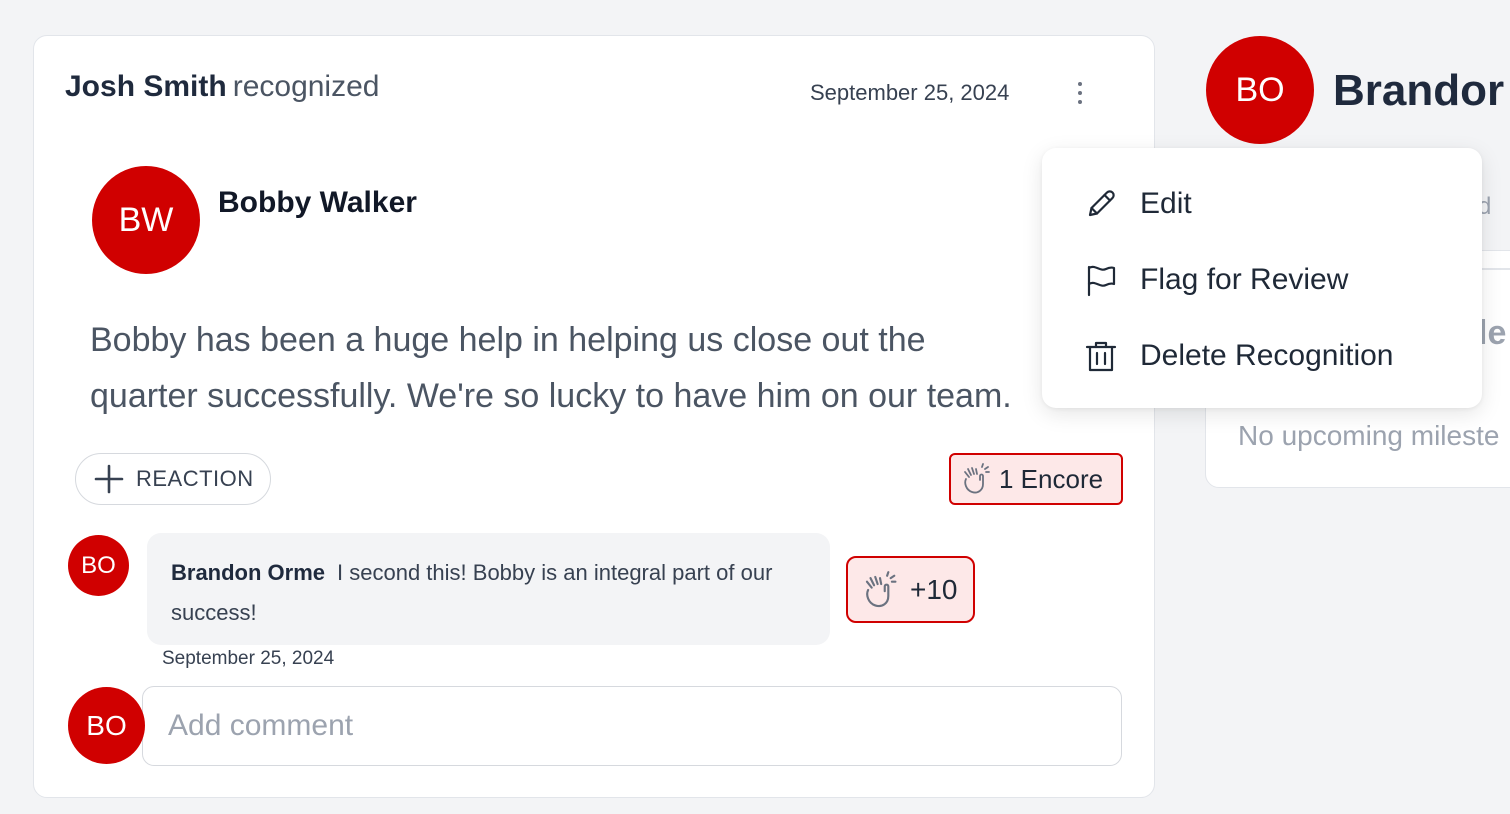 Image resolution: width=1510 pixels, height=814 pixels. I want to click on options-menu: Edit Flag for Review Delete Recognition, so click(1262, 278).